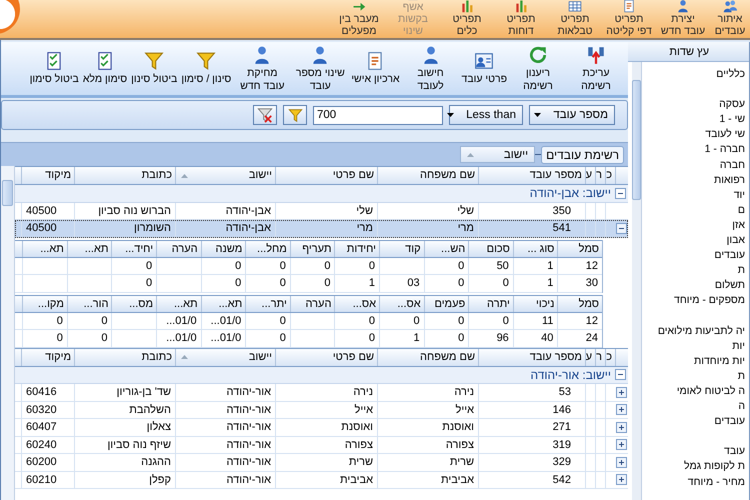 Image resolution: width=750 pixels, height=500 pixels. I want to click on tree-item: עסקה, so click(695, 104).